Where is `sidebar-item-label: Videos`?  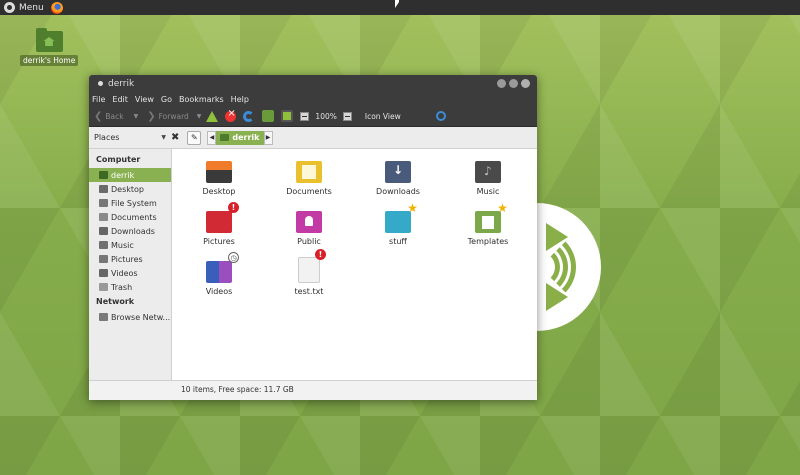 sidebar-item-label: Videos is located at coordinates (124, 273).